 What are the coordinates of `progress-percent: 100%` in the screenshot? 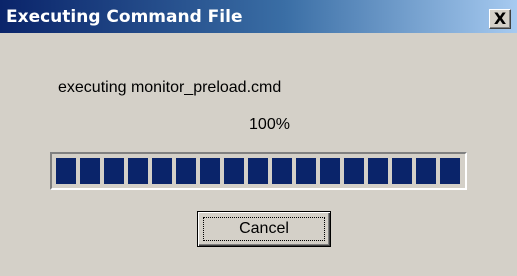 It's located at (269, 124).